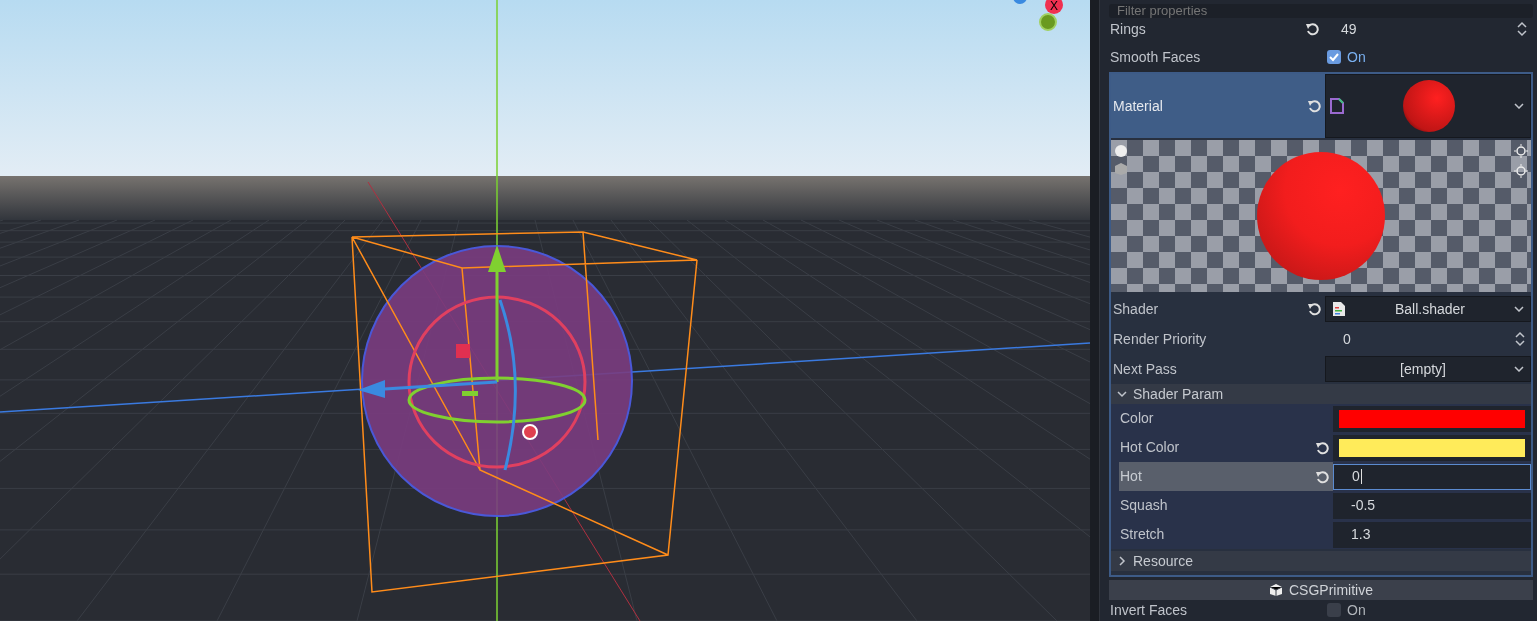 The image size is (1537, 621). I want to click on ball-thumbnail, so click(1429, 106).